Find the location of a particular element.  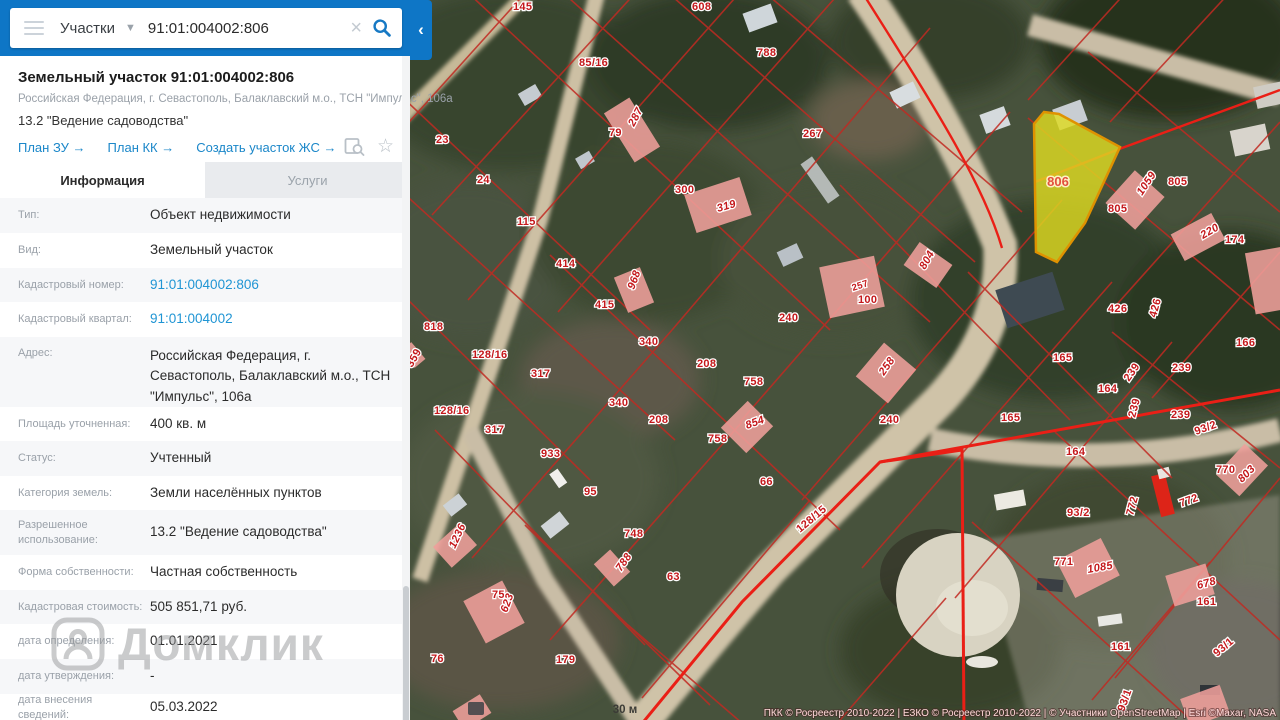

parcel-label: 115 is located at coordinates (526, 222).